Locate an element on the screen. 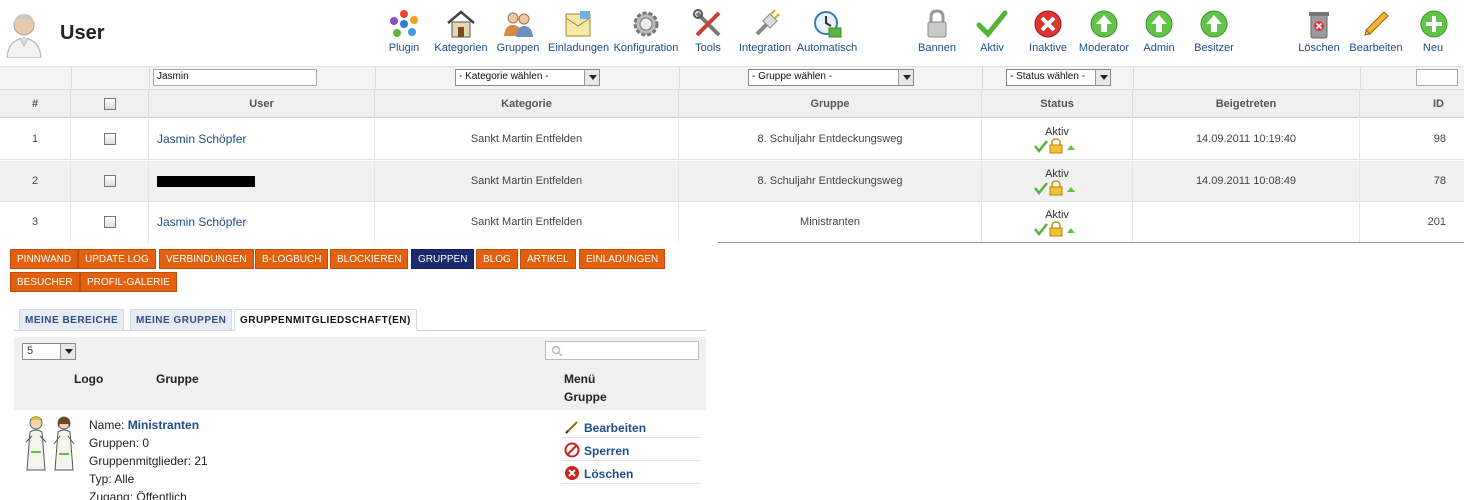  gruppe-select: - Gruppe wählen - is located at coordinates (831, 77).